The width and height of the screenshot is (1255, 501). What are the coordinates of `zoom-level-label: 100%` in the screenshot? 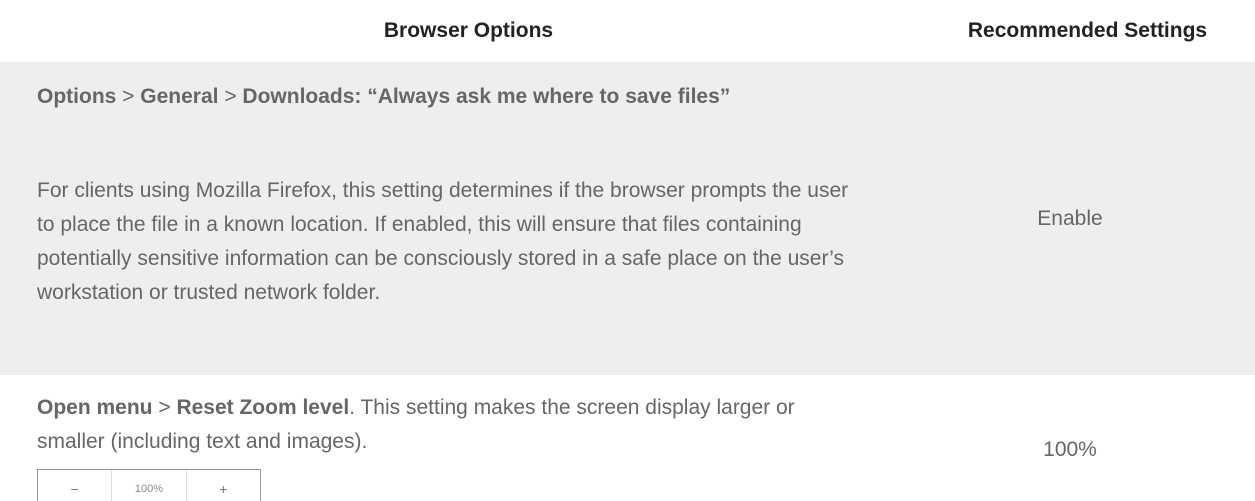 It's located at (149, 485).